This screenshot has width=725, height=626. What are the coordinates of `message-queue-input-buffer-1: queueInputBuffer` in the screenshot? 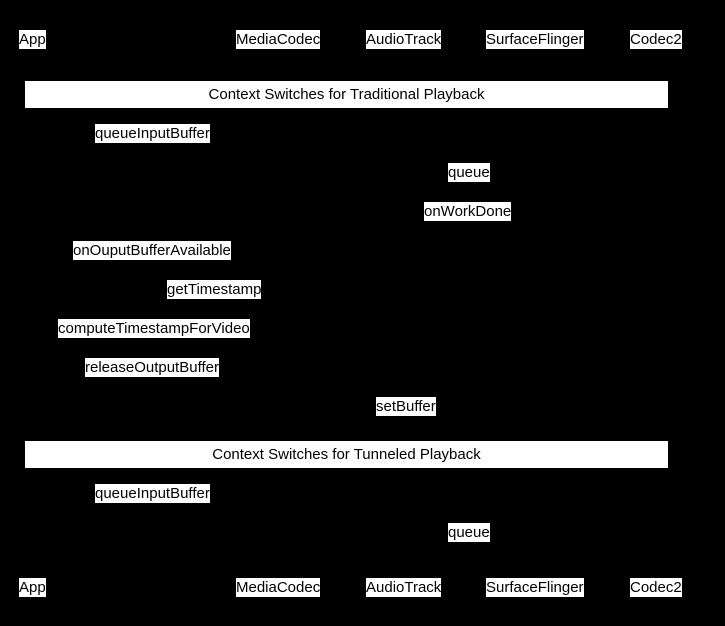 It's located at (152, 133).